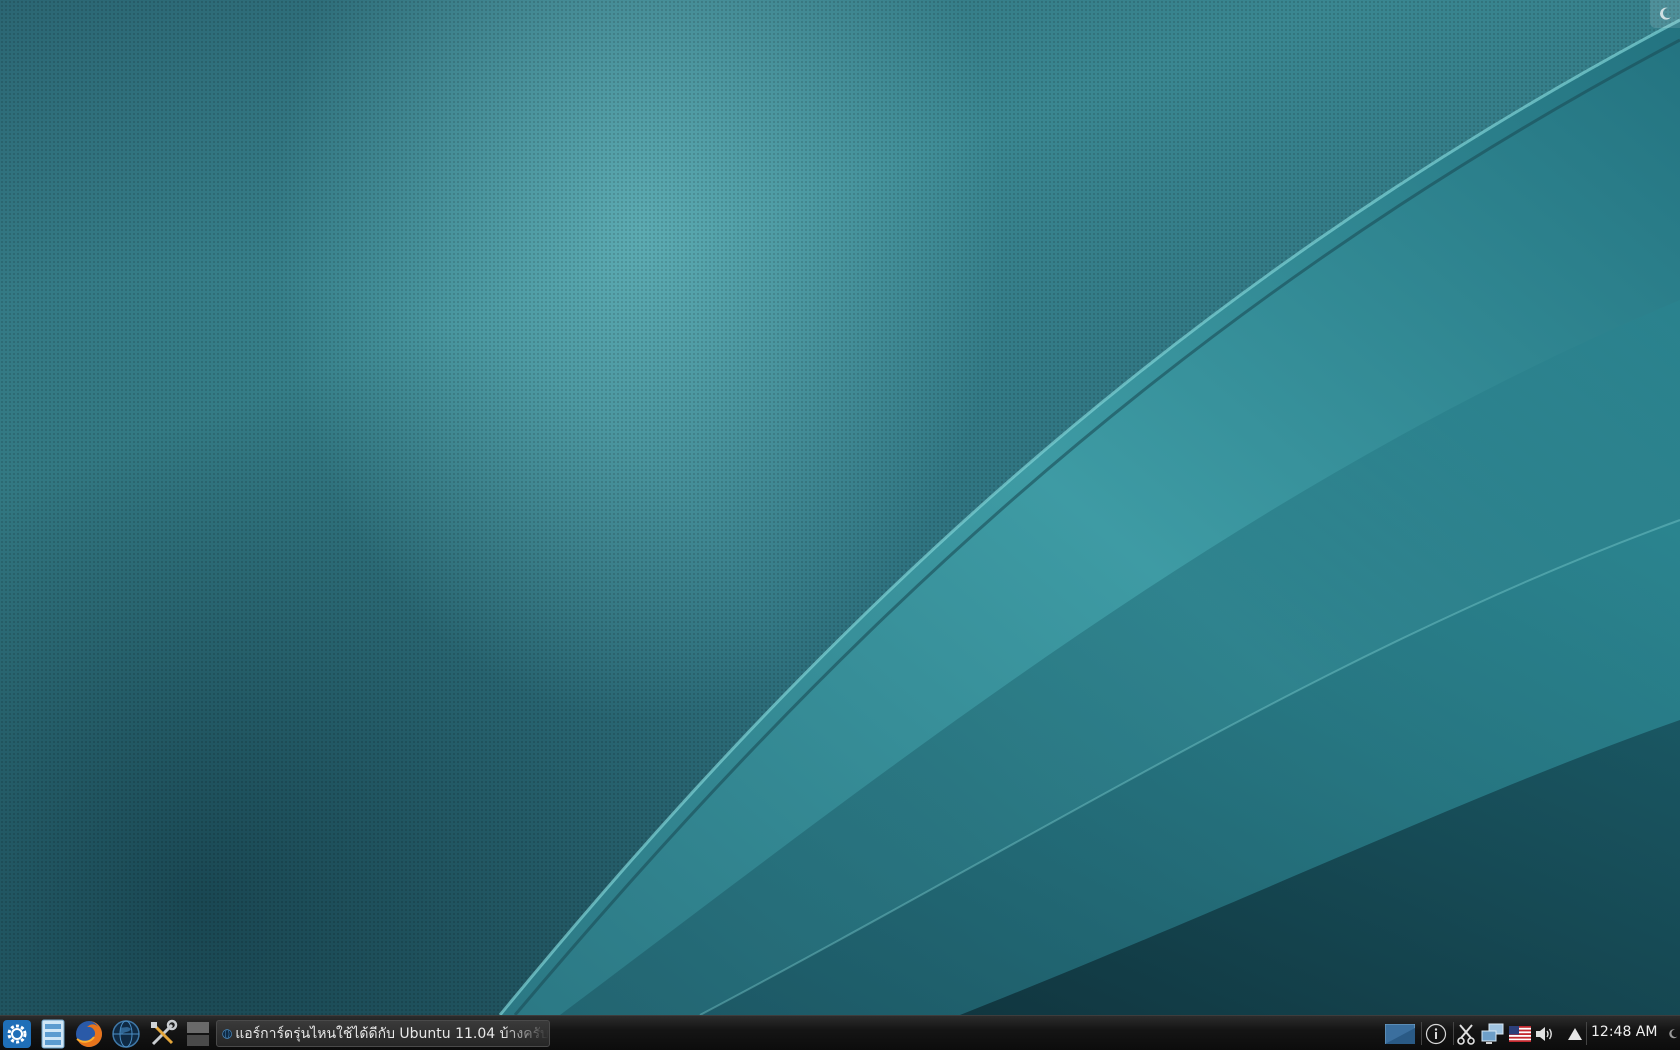  I want to click on volume-button, so click(1544, 1034).